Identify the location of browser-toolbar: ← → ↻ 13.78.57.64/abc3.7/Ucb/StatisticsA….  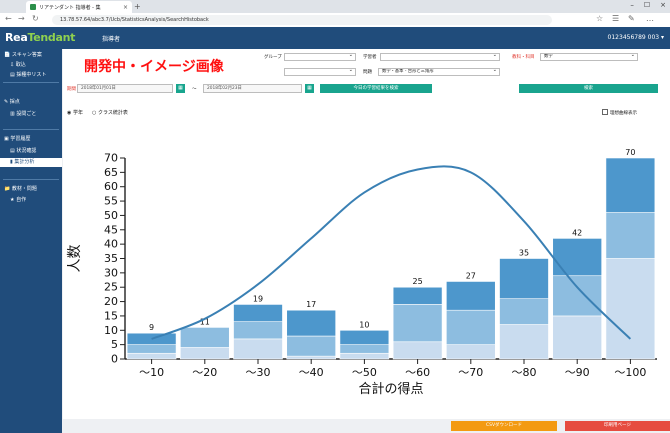
(335, 20).